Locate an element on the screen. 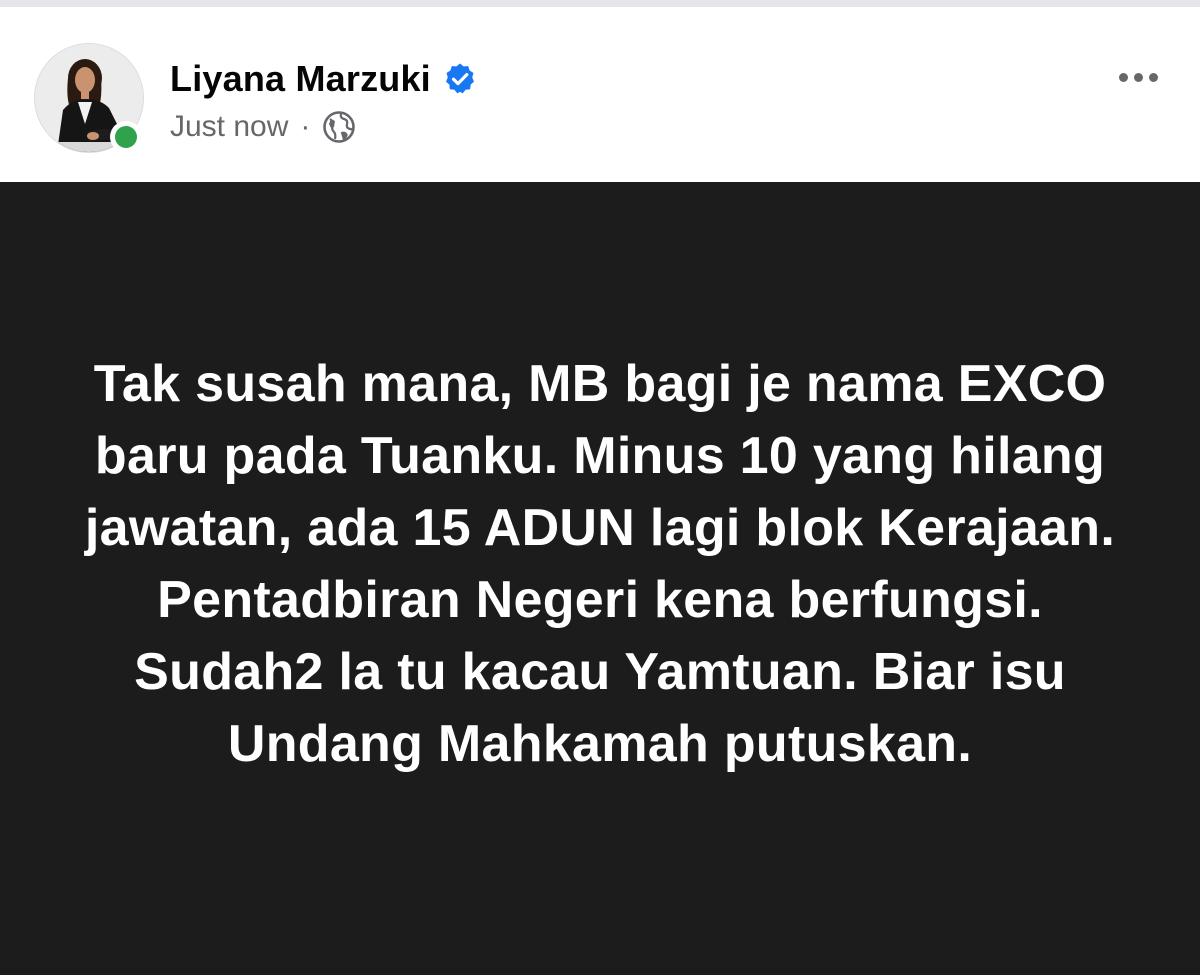 This screenshot has width=1200, height=975. online-status-indicator is located at coordinates (126, 137).